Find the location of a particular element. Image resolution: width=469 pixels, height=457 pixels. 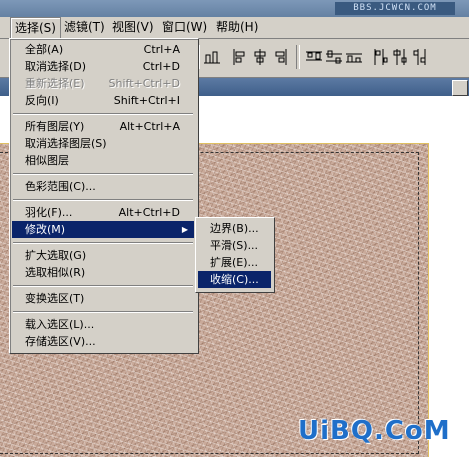

menu-view: 视图(V) is located at coordinates (133, 27).